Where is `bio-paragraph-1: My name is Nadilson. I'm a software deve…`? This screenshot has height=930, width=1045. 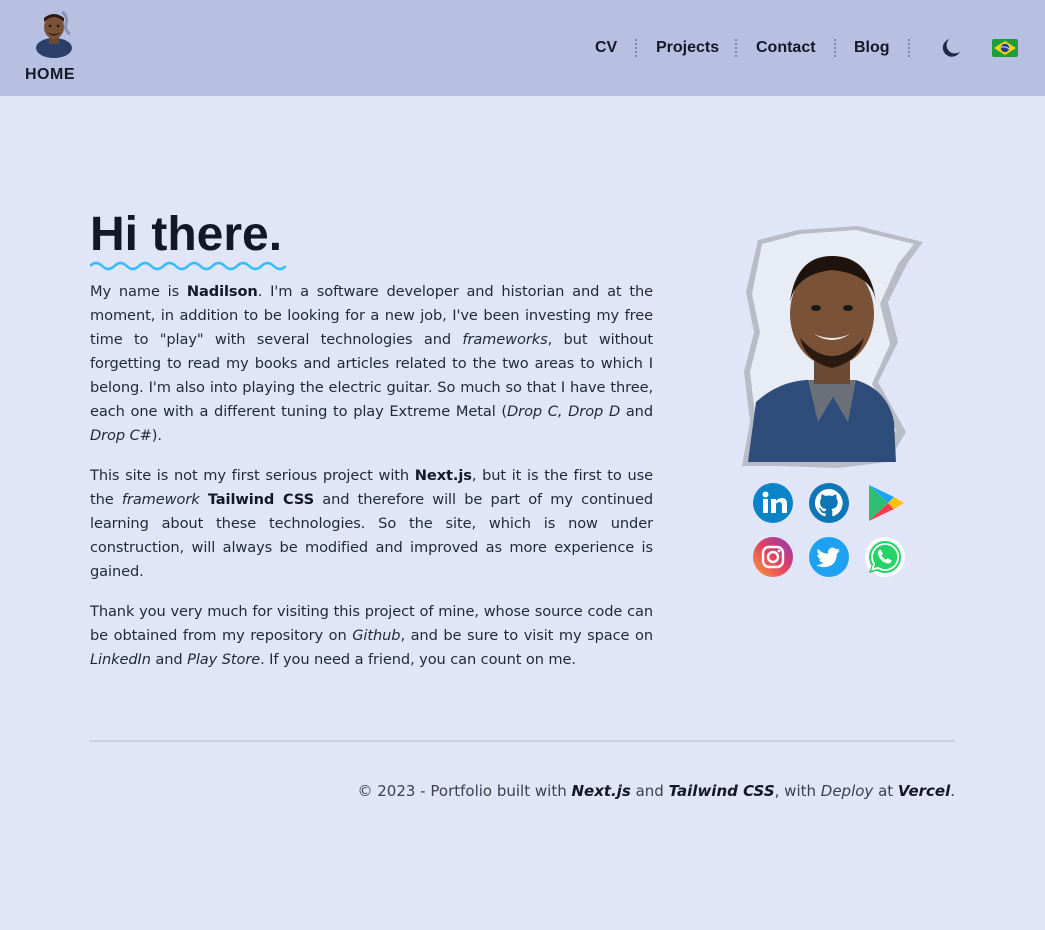
bio-paragraph-1: My name is Nadilson. I'm a software deve… is located at coordinates (371, 363).